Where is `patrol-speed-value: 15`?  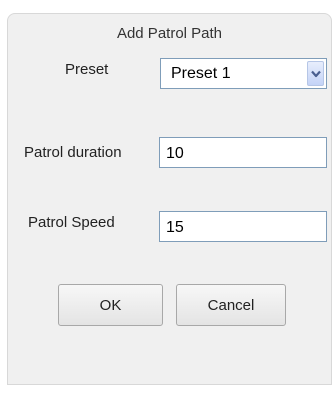 patrol-speed-value: 15 is located at coordinates (175, 227).